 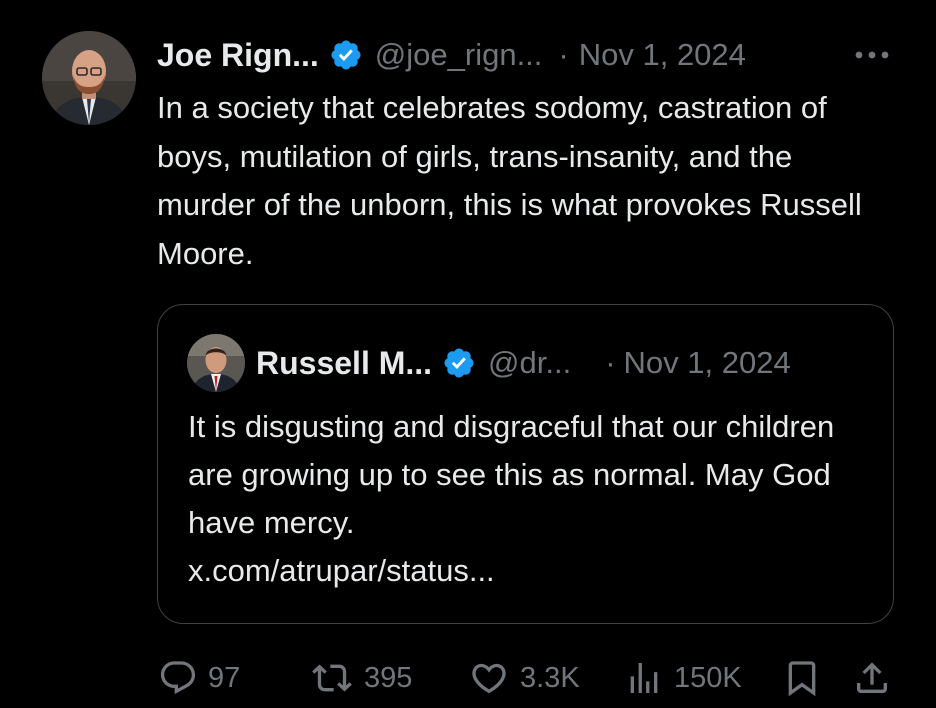 I want to click on like-count: 3.3K, so click(x=550, y=677).